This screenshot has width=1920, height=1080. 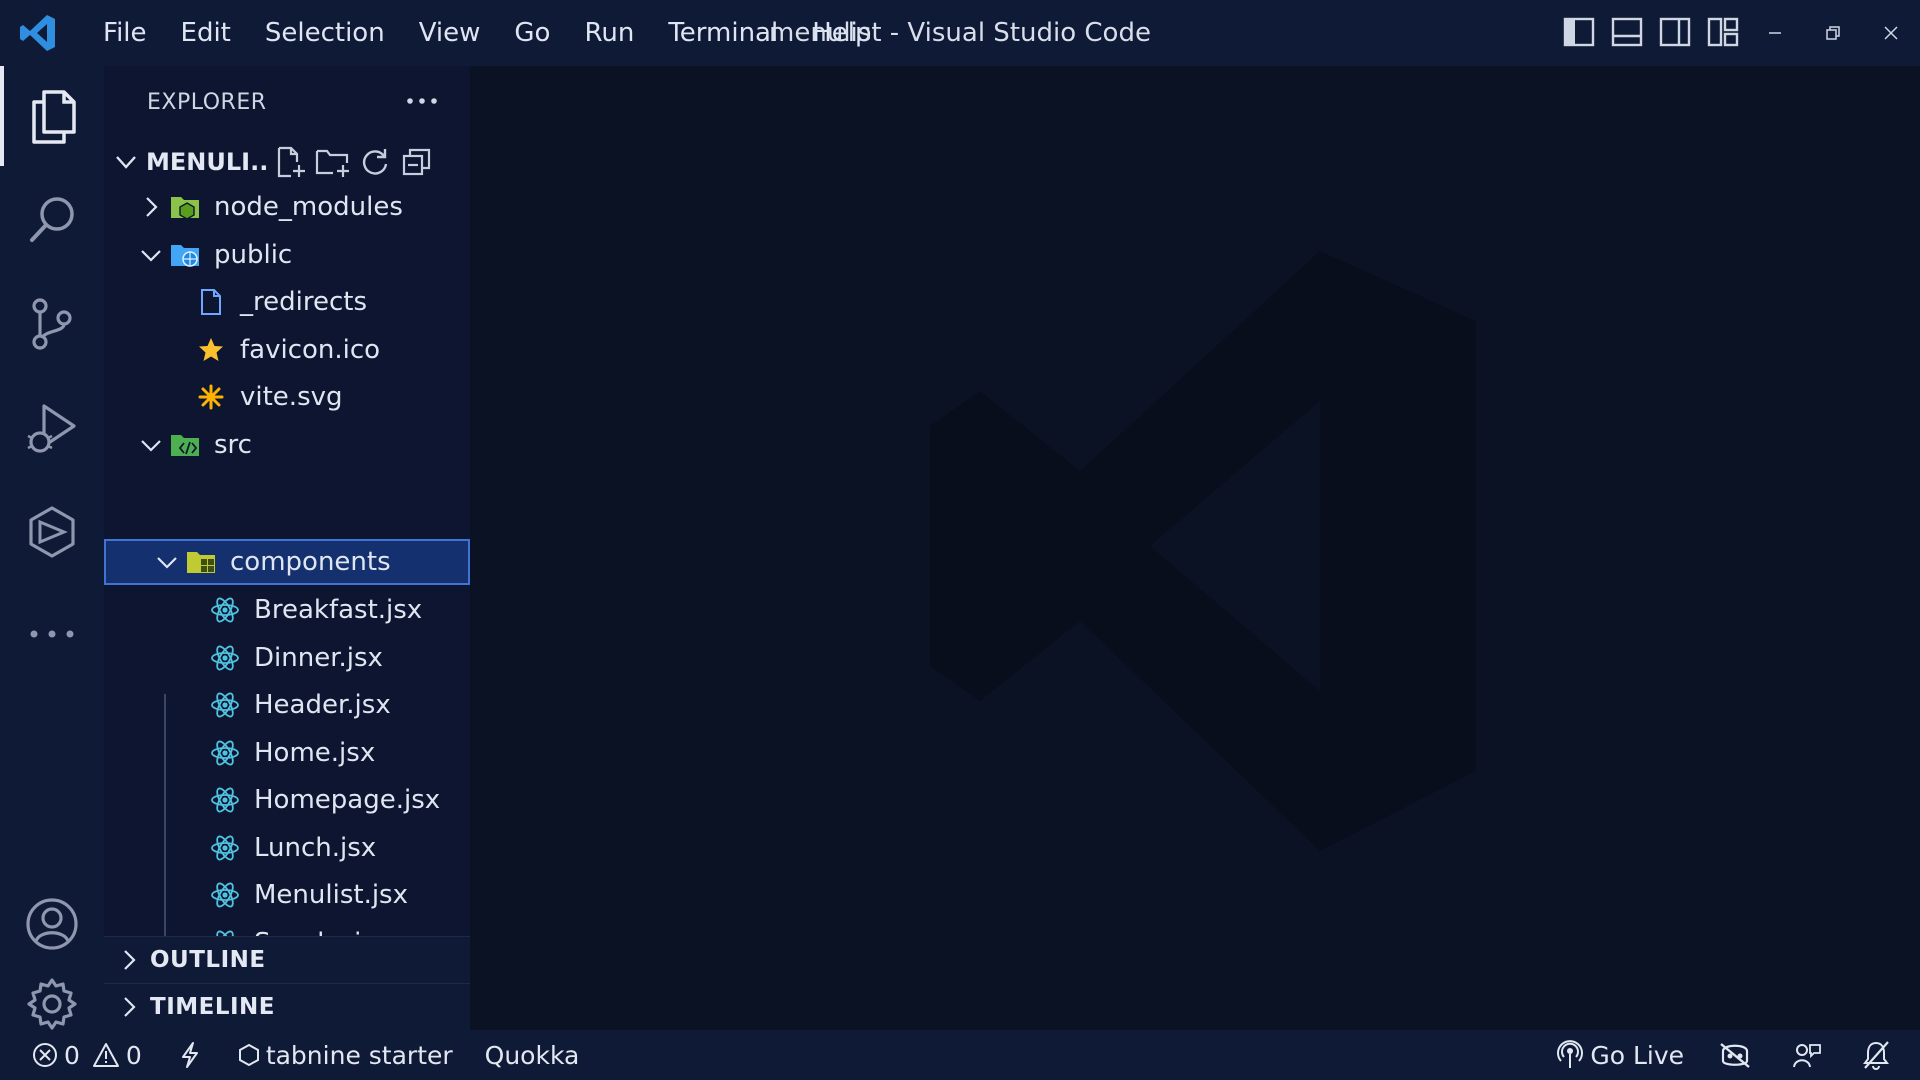 I want to click on activity-extensions, so click(x=52, y=532).